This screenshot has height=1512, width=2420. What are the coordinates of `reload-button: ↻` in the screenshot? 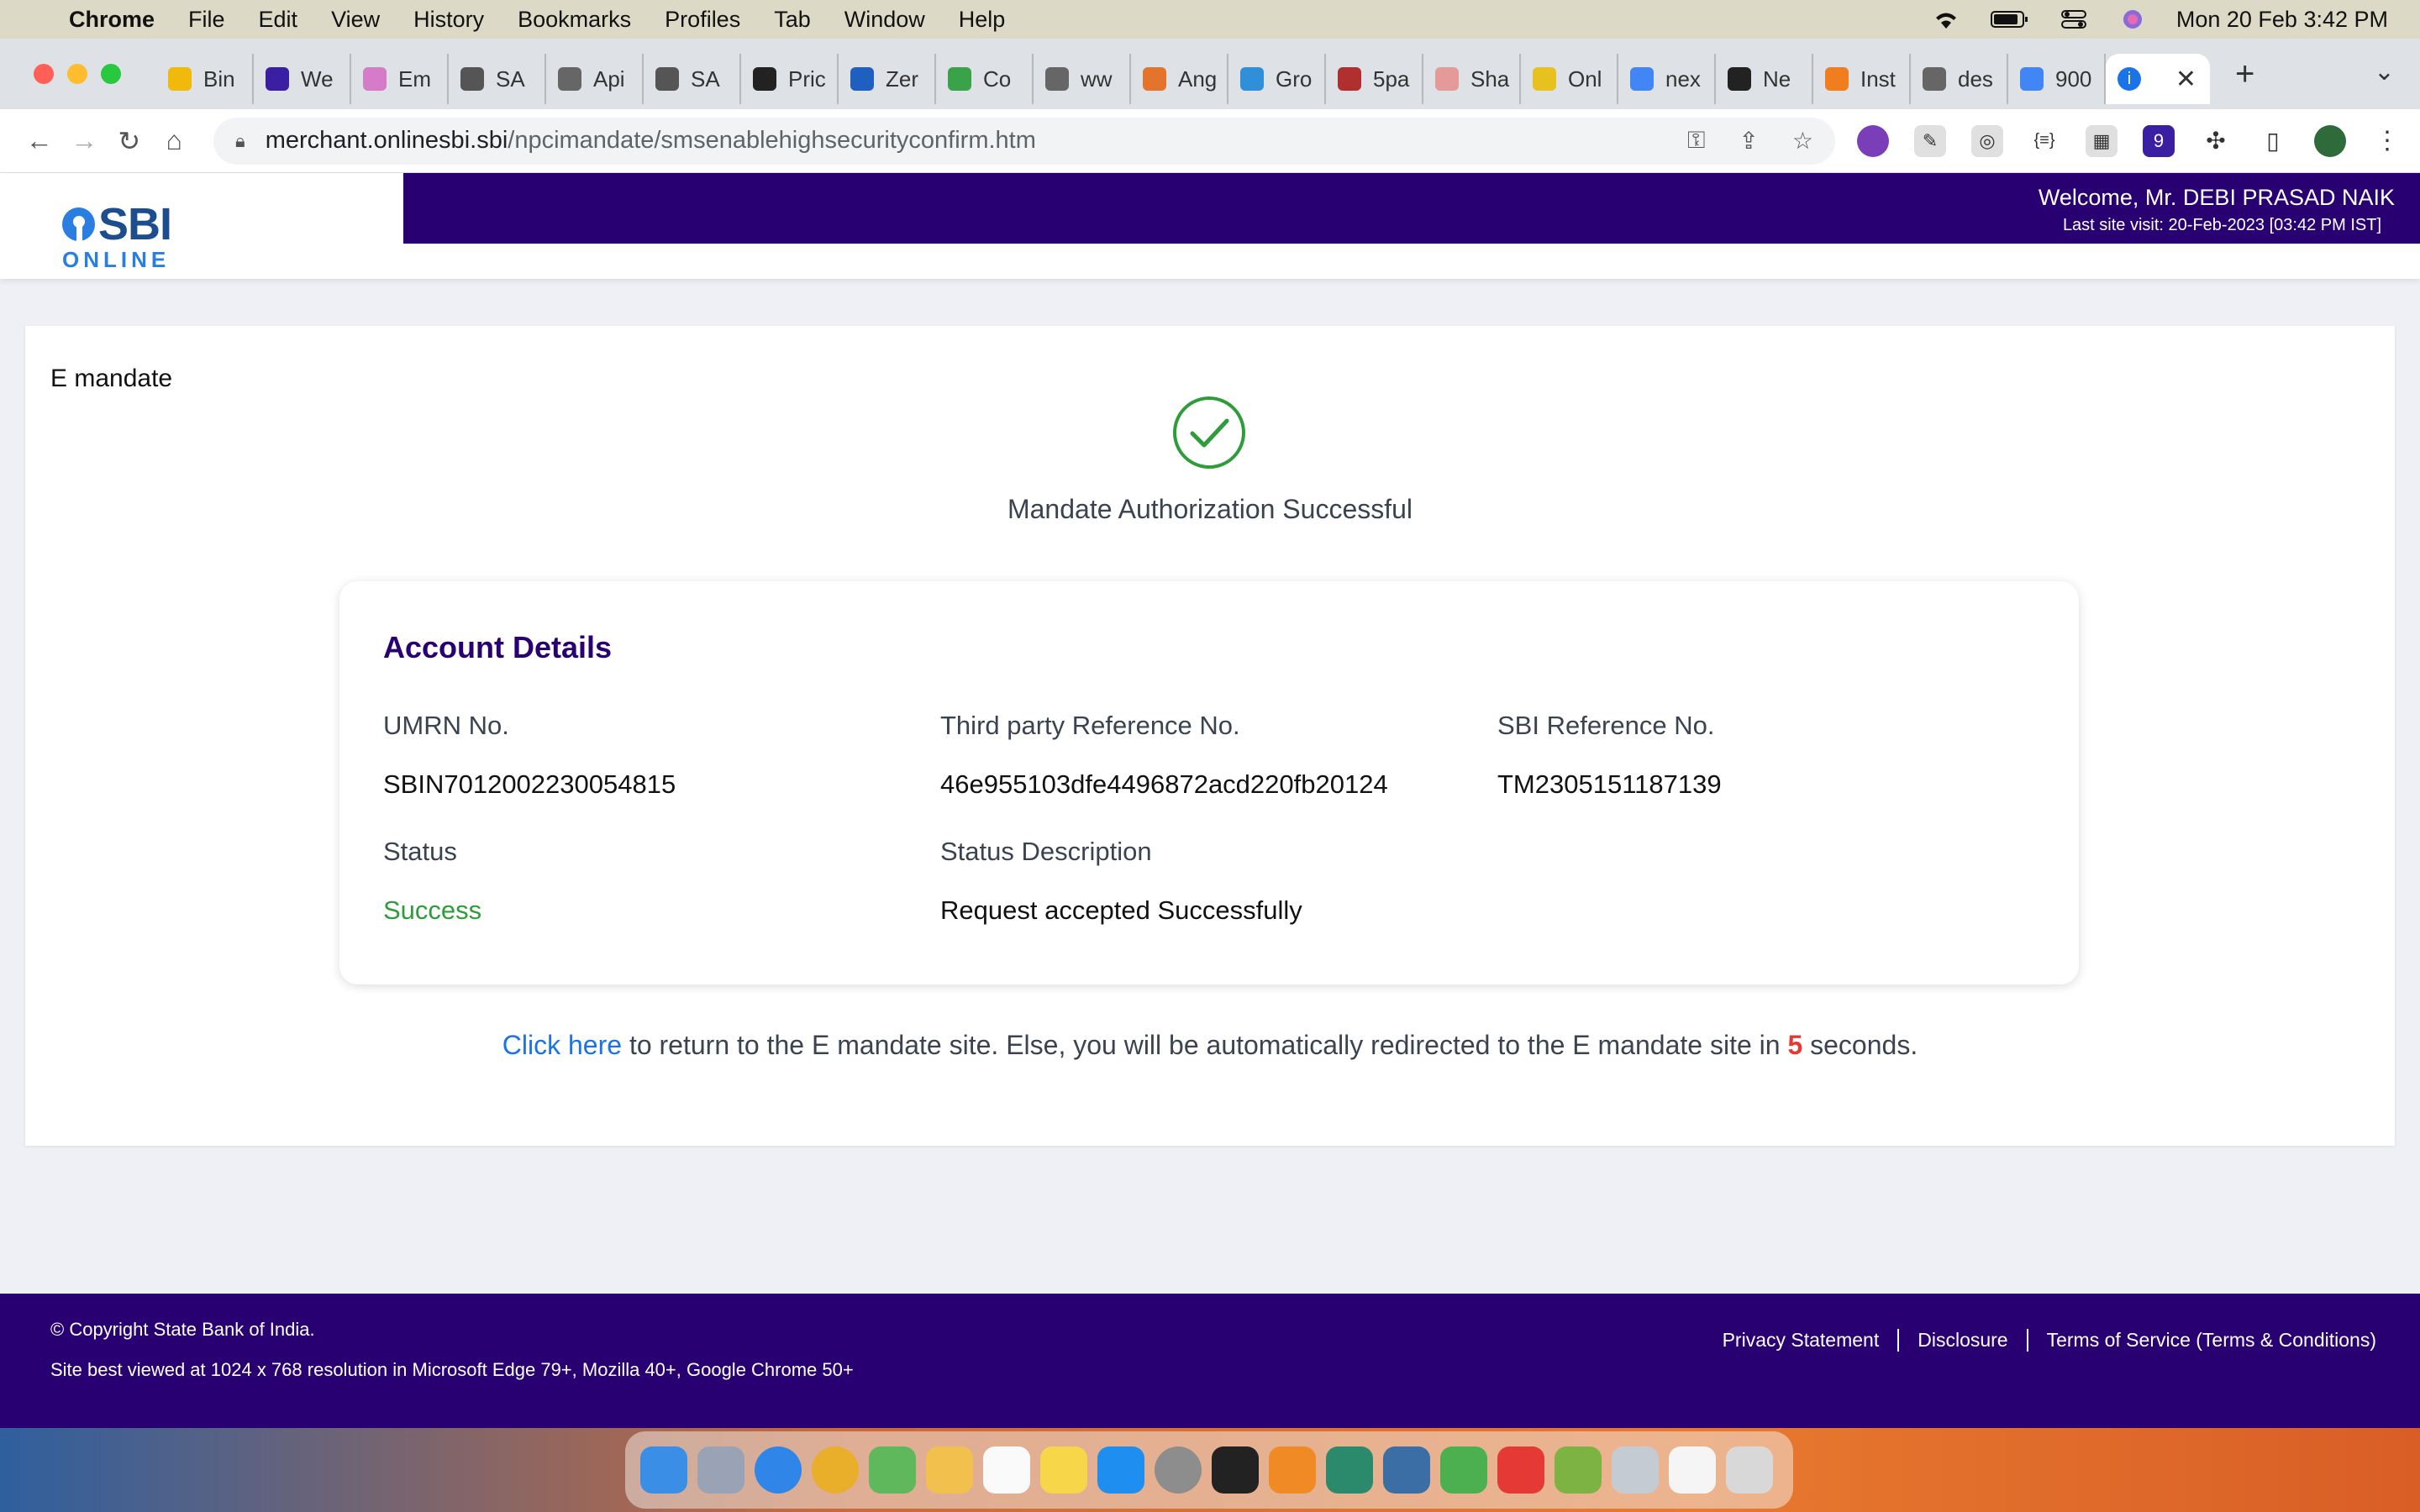 It's located at (129, 141).